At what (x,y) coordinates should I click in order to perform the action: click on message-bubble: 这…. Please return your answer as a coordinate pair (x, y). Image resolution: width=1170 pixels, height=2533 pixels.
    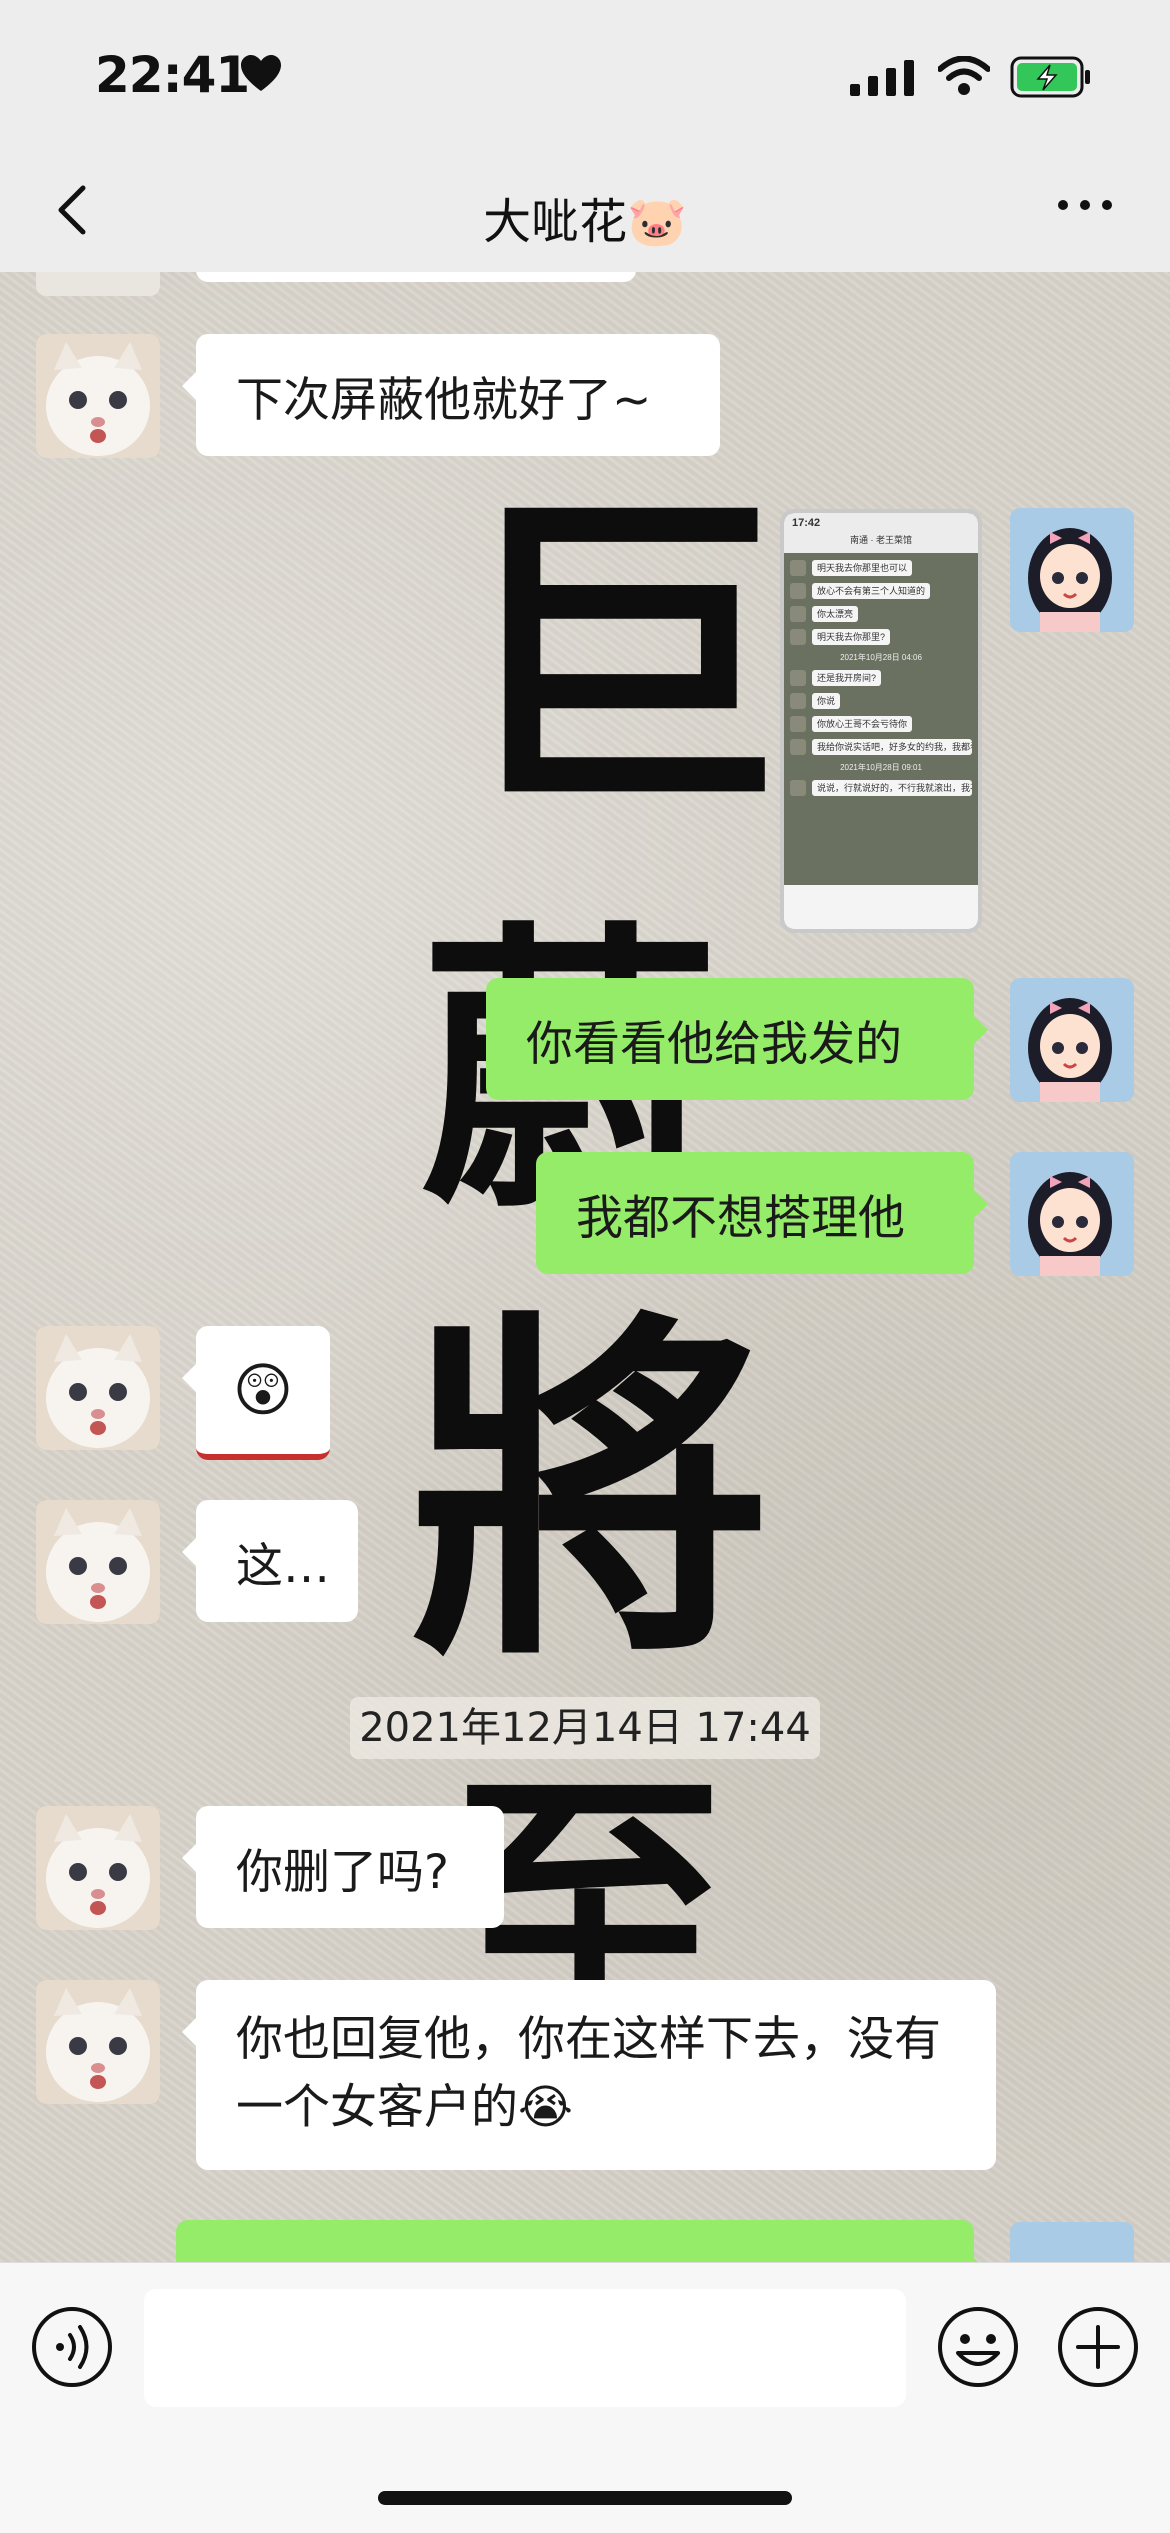
    Looking at the image, I should click on (270, 1561).